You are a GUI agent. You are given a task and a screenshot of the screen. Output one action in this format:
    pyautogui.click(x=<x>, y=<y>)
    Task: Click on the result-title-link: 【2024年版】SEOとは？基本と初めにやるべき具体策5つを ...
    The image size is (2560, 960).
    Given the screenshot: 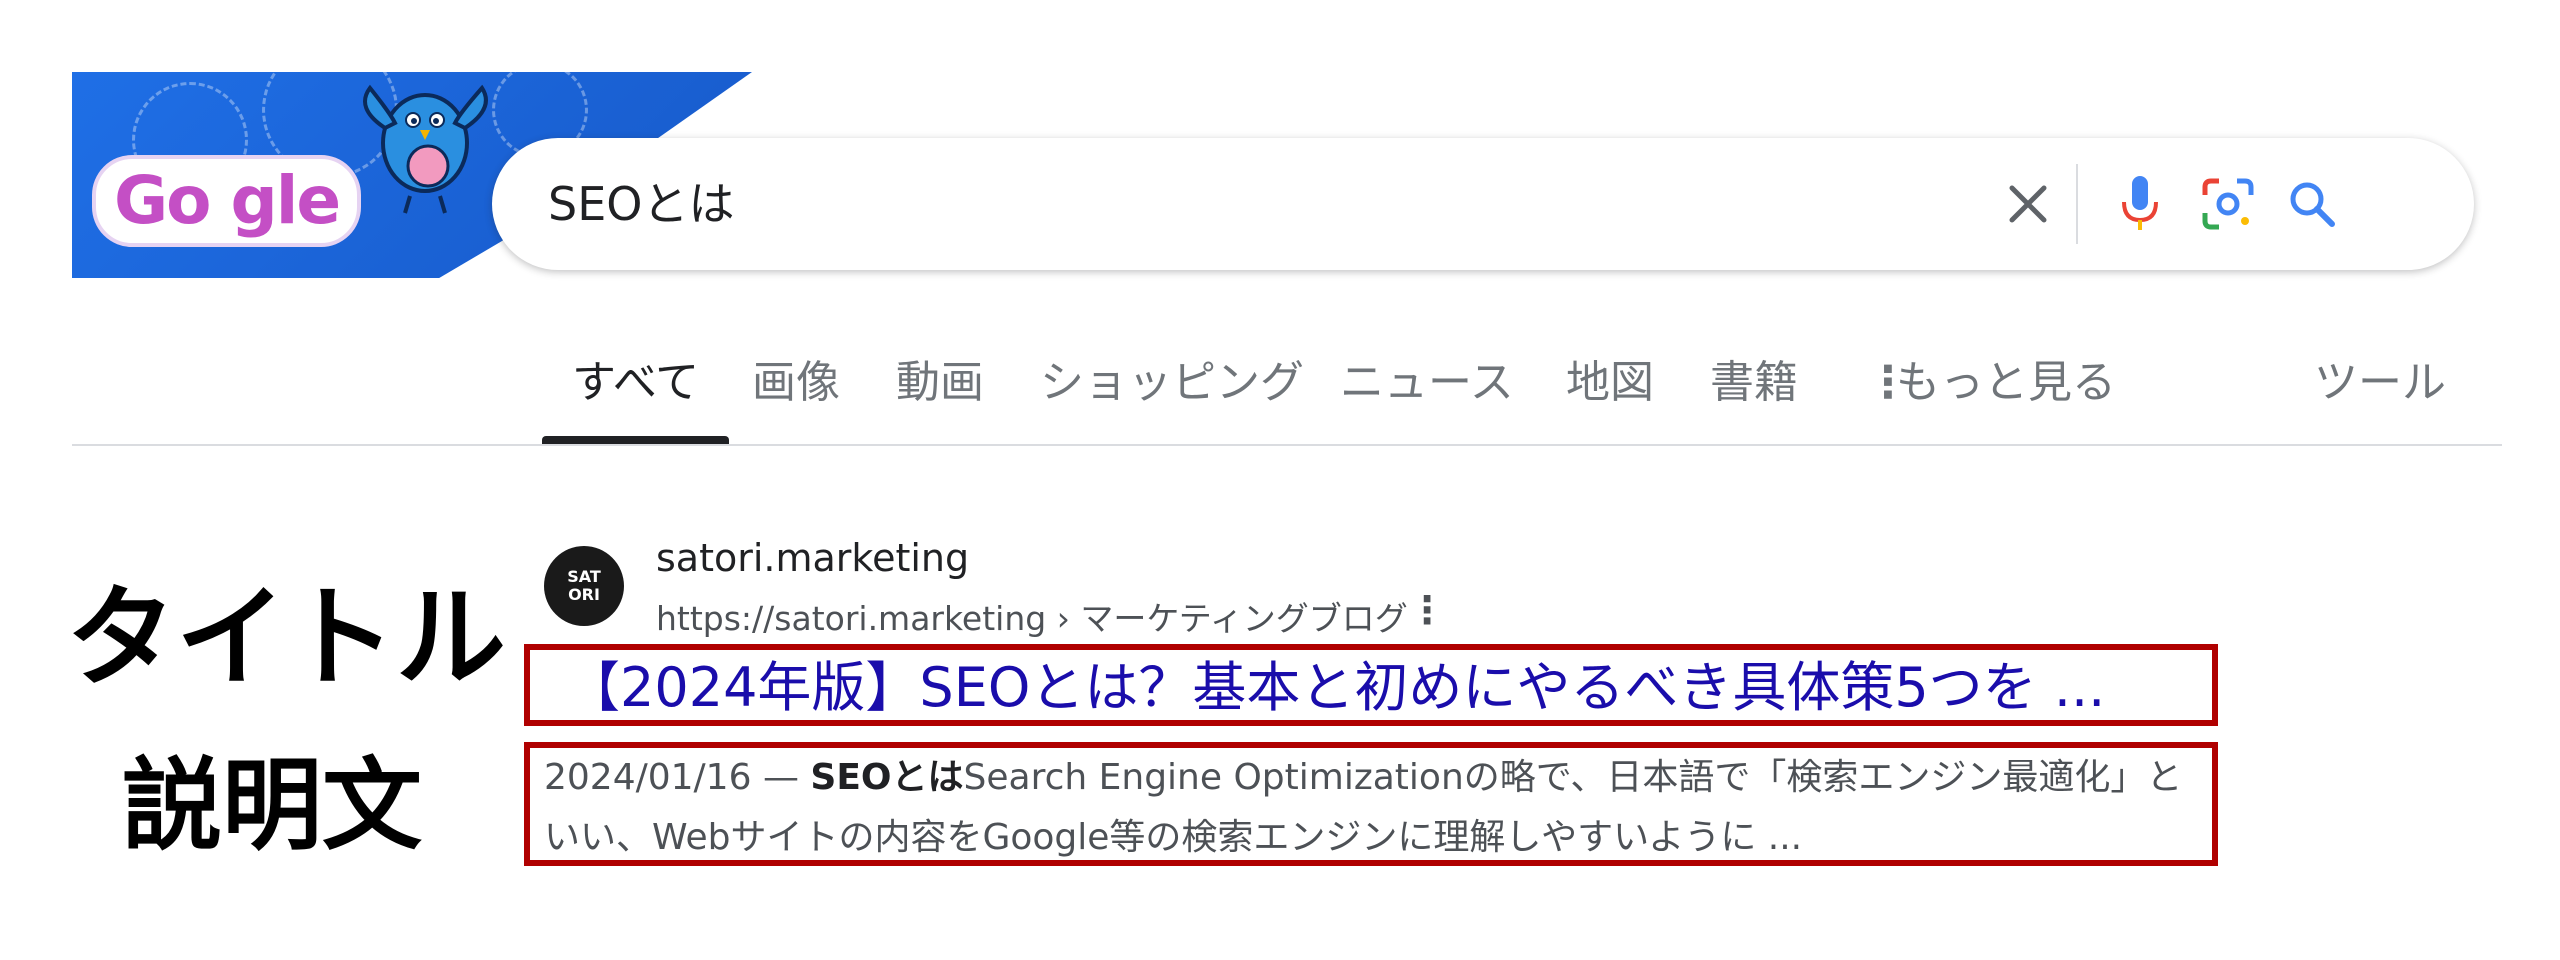 What is the action you would take?
    pyautogui.click(x=1335, y=688)
    